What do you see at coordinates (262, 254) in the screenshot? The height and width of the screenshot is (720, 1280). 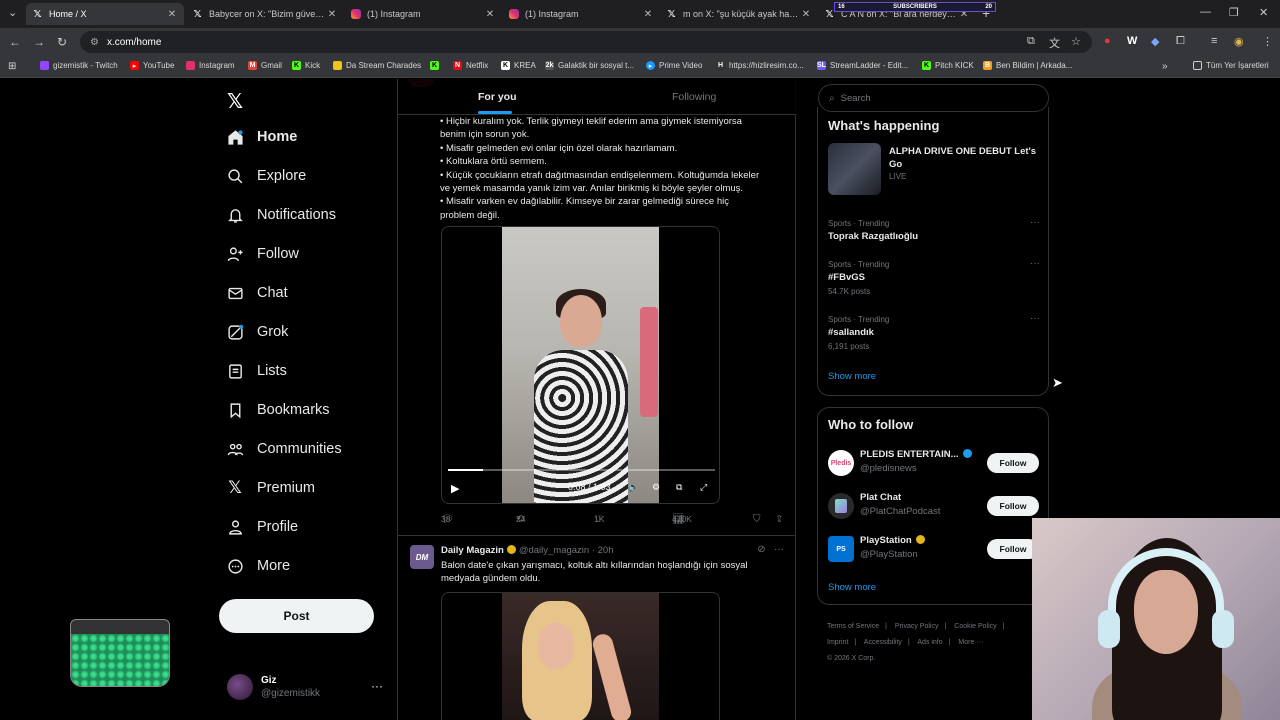 I see `nav-follow: Follow` at bounding box center [262, 254].